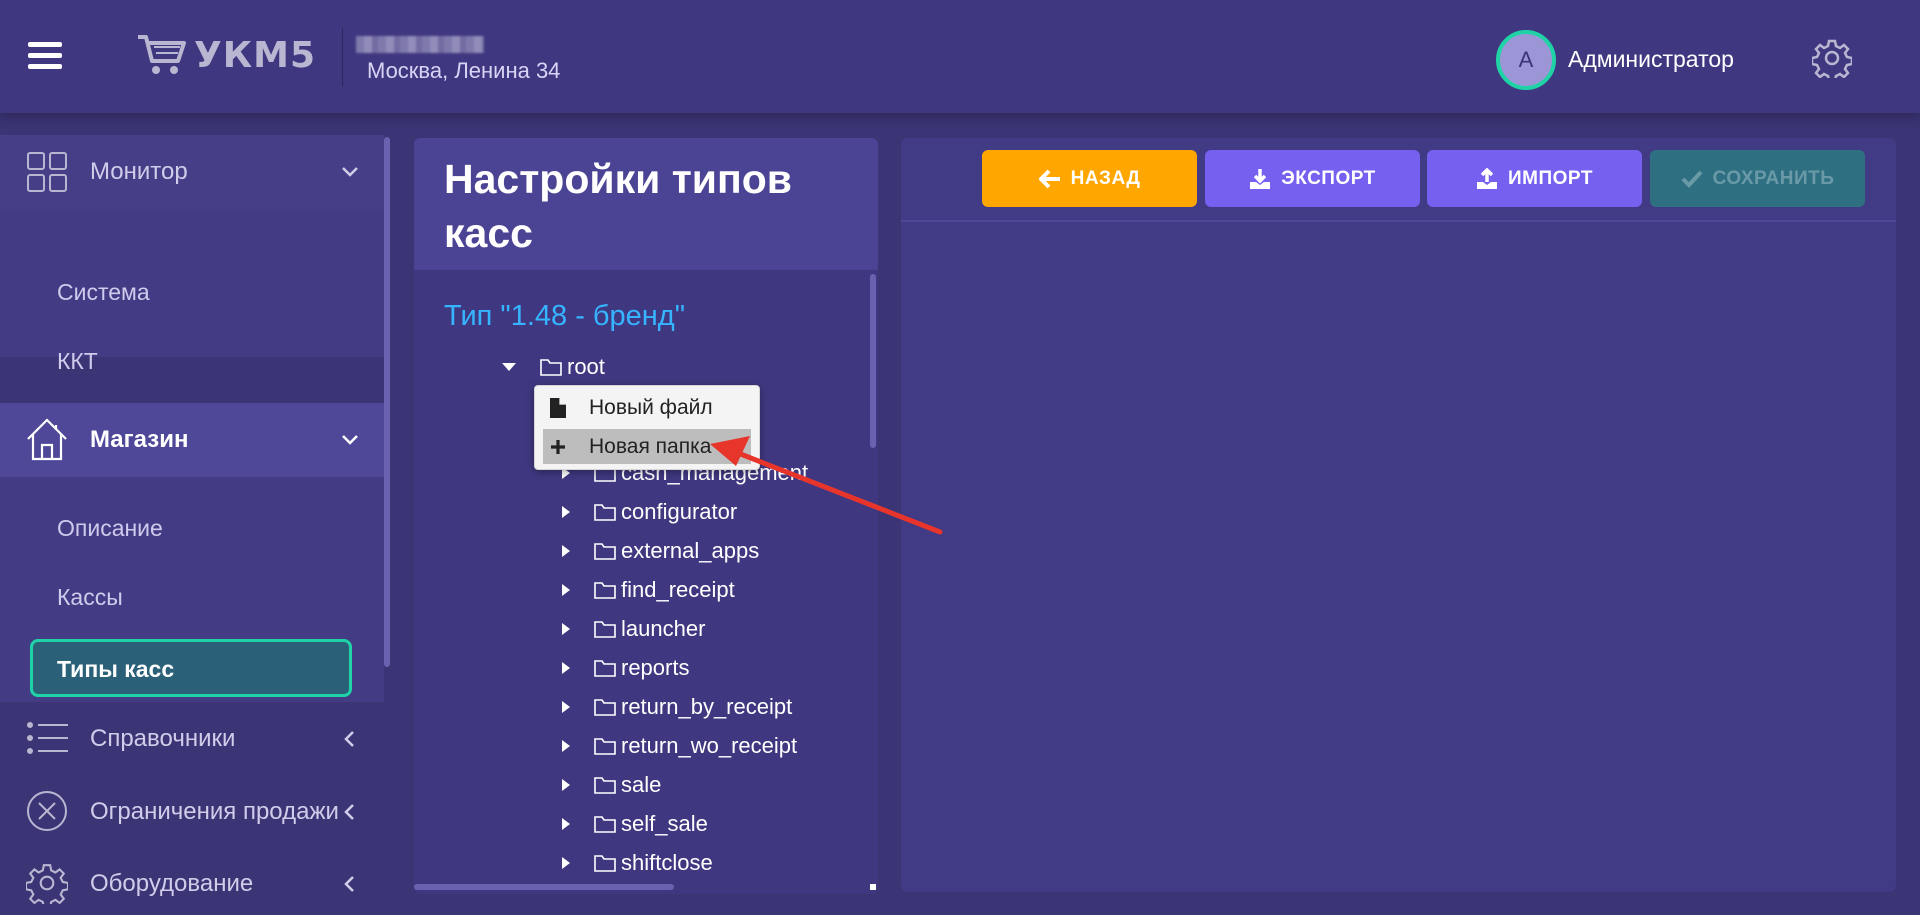  Describe the element at coordinates (873, 361) in the screenshot. I see `tree-vertical-scrollbar` at that location.